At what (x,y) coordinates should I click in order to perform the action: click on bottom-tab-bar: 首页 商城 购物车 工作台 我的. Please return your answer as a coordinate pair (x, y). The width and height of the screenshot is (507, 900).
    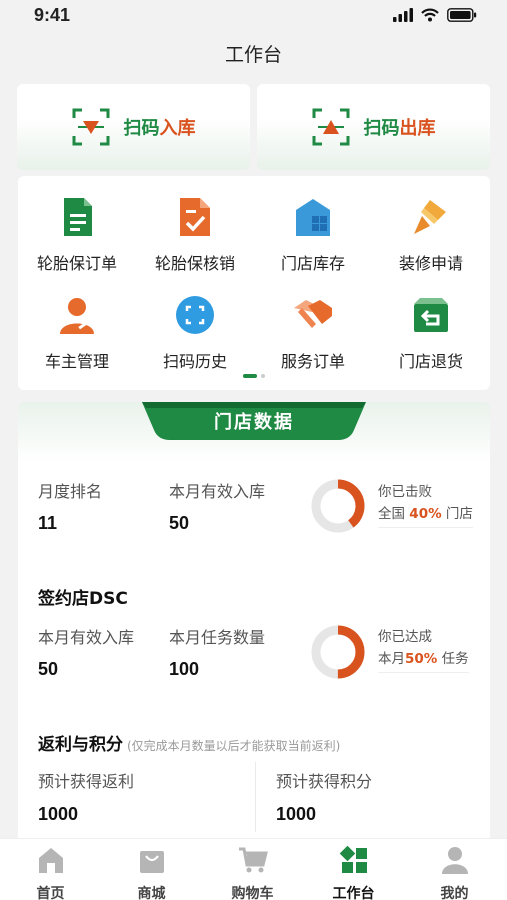
    Looking at the image, I should click on (253, 869).